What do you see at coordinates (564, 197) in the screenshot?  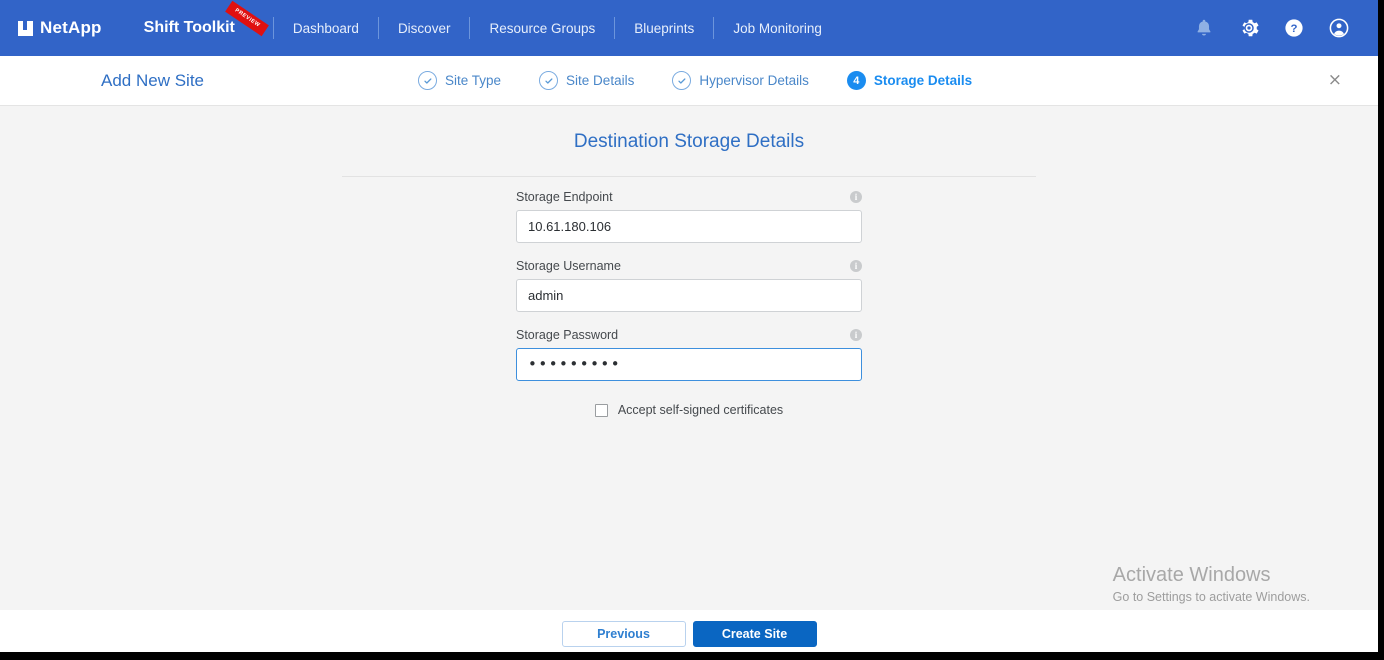 I see `field-label: Storage Endpoint` at bounding box center [564, 197].